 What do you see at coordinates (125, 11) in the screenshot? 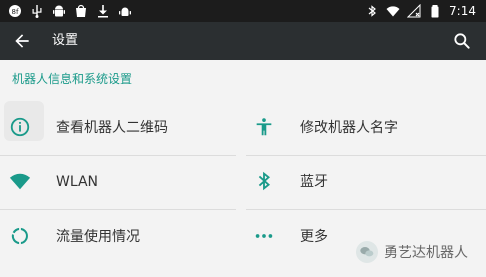
I see `android-debug-icon` at bounding box center [125, 11].